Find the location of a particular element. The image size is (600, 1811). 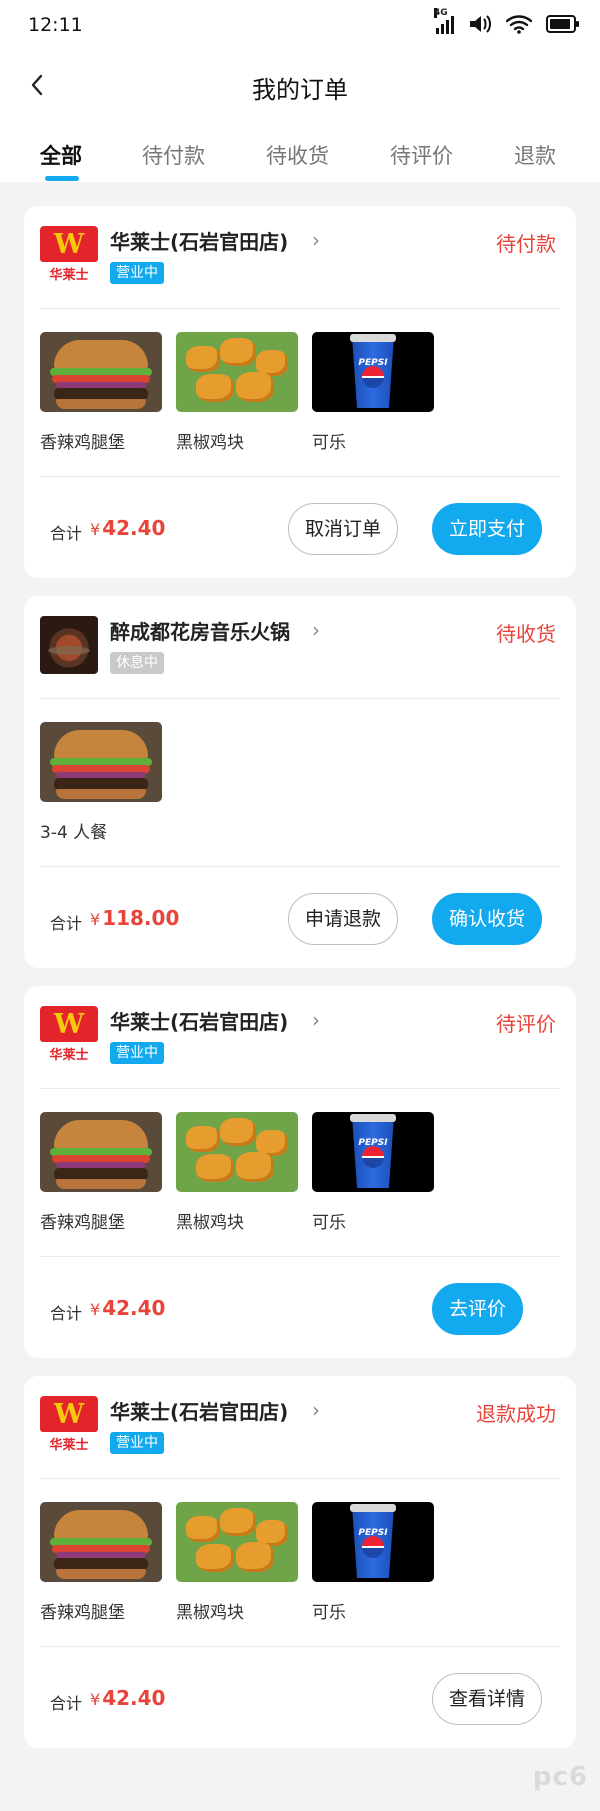

network-type-label: 4G is located at coordinates (441, 13).